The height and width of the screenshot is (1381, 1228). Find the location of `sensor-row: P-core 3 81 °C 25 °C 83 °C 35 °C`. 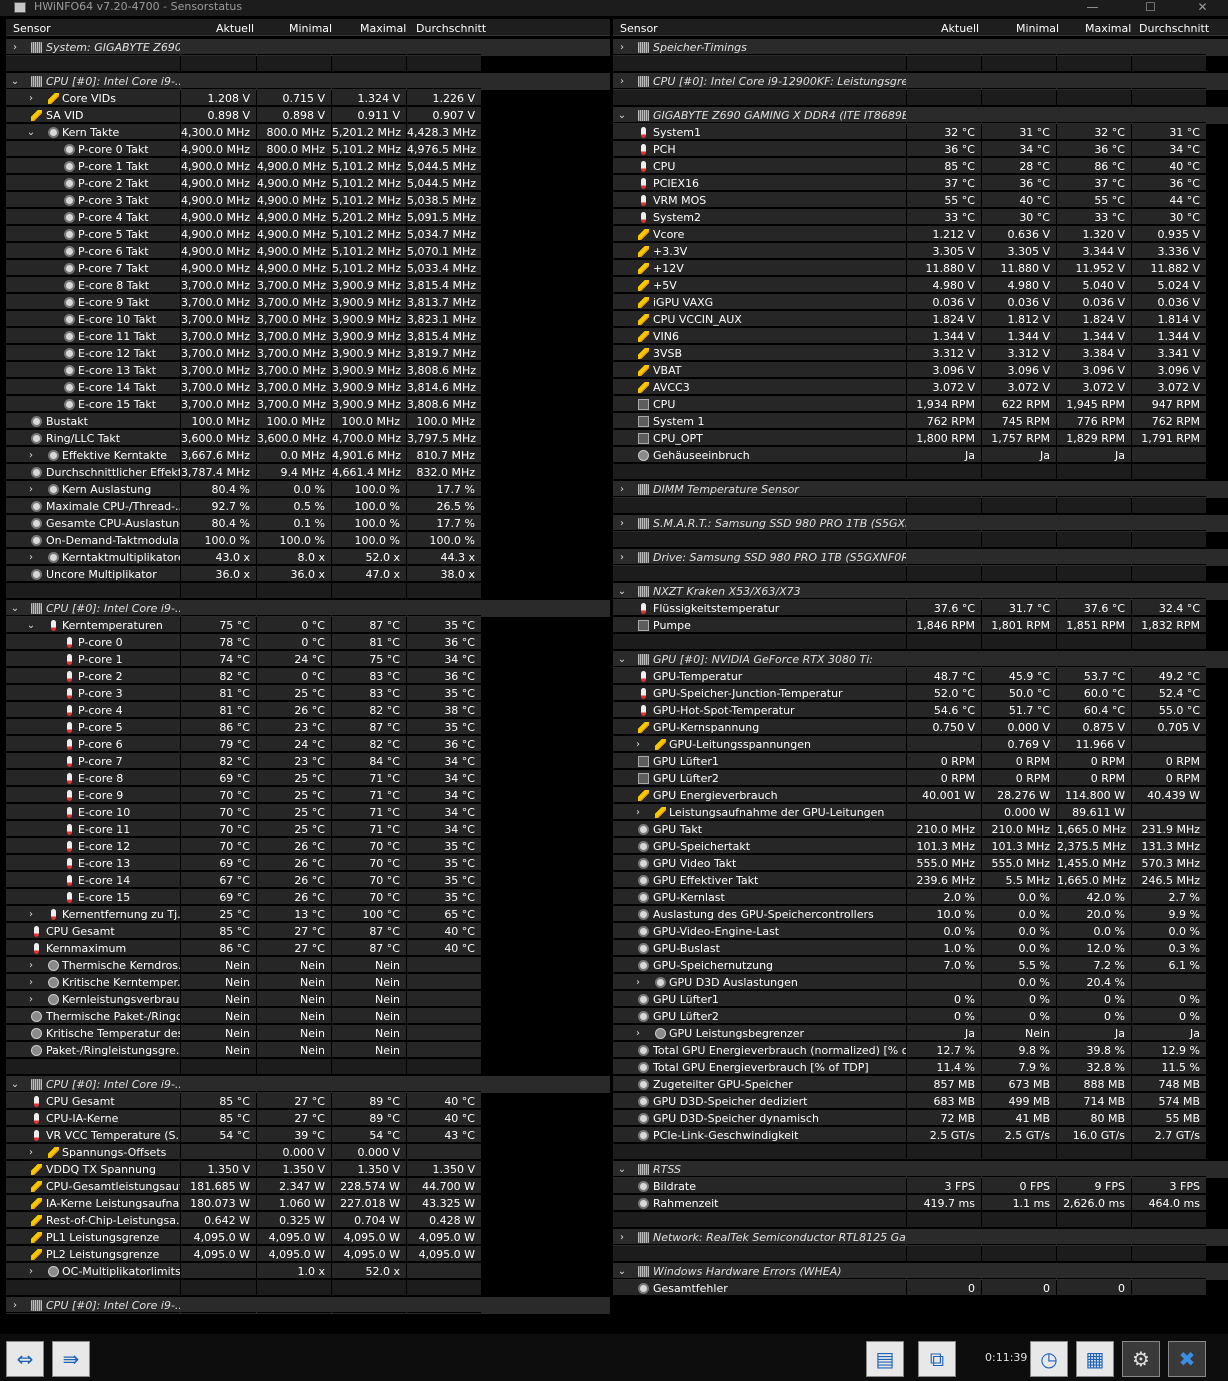

sensor-row: P-core 3 81 °C 25 °C 83 °C 35 °C is located at coordinates (308, 693).